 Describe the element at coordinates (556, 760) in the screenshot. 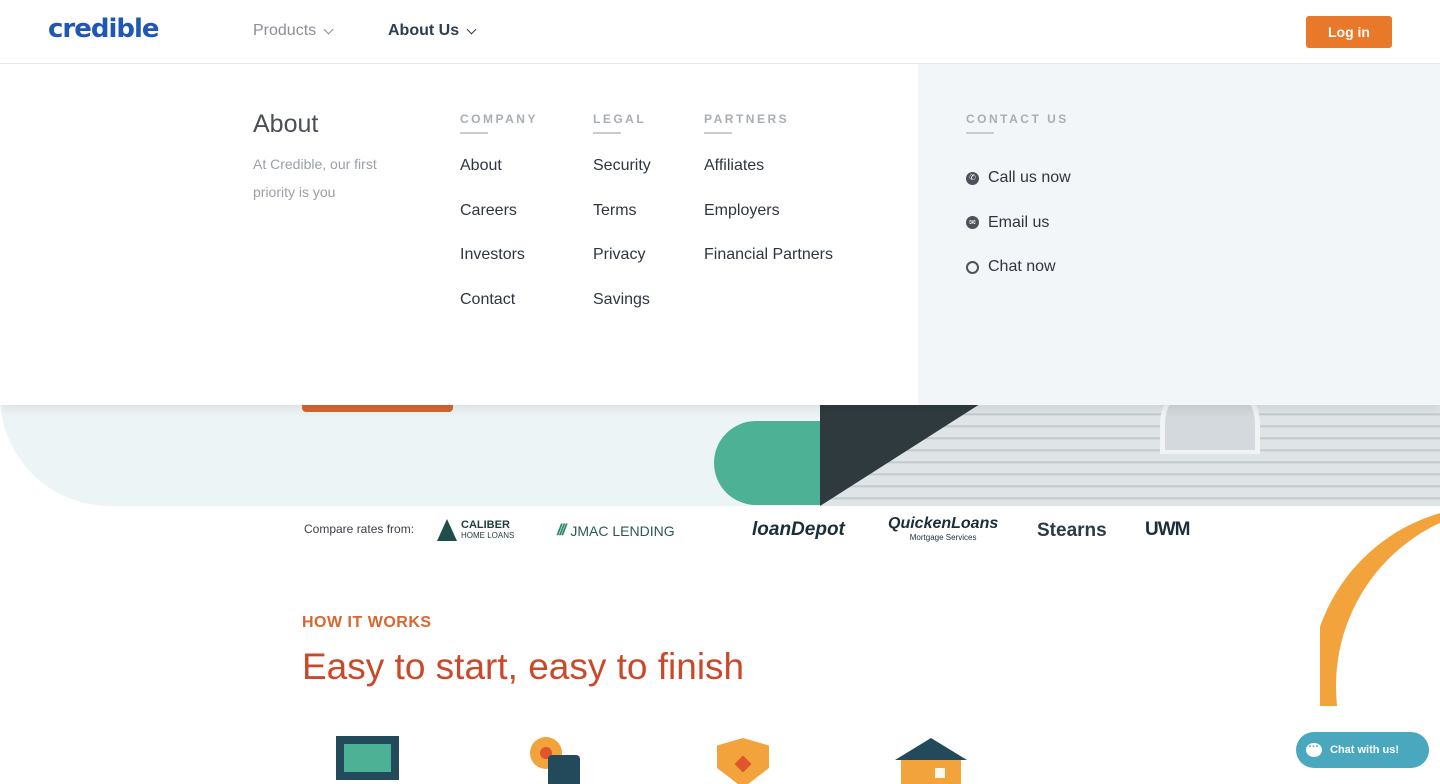

I see `tap-icon` at that location.